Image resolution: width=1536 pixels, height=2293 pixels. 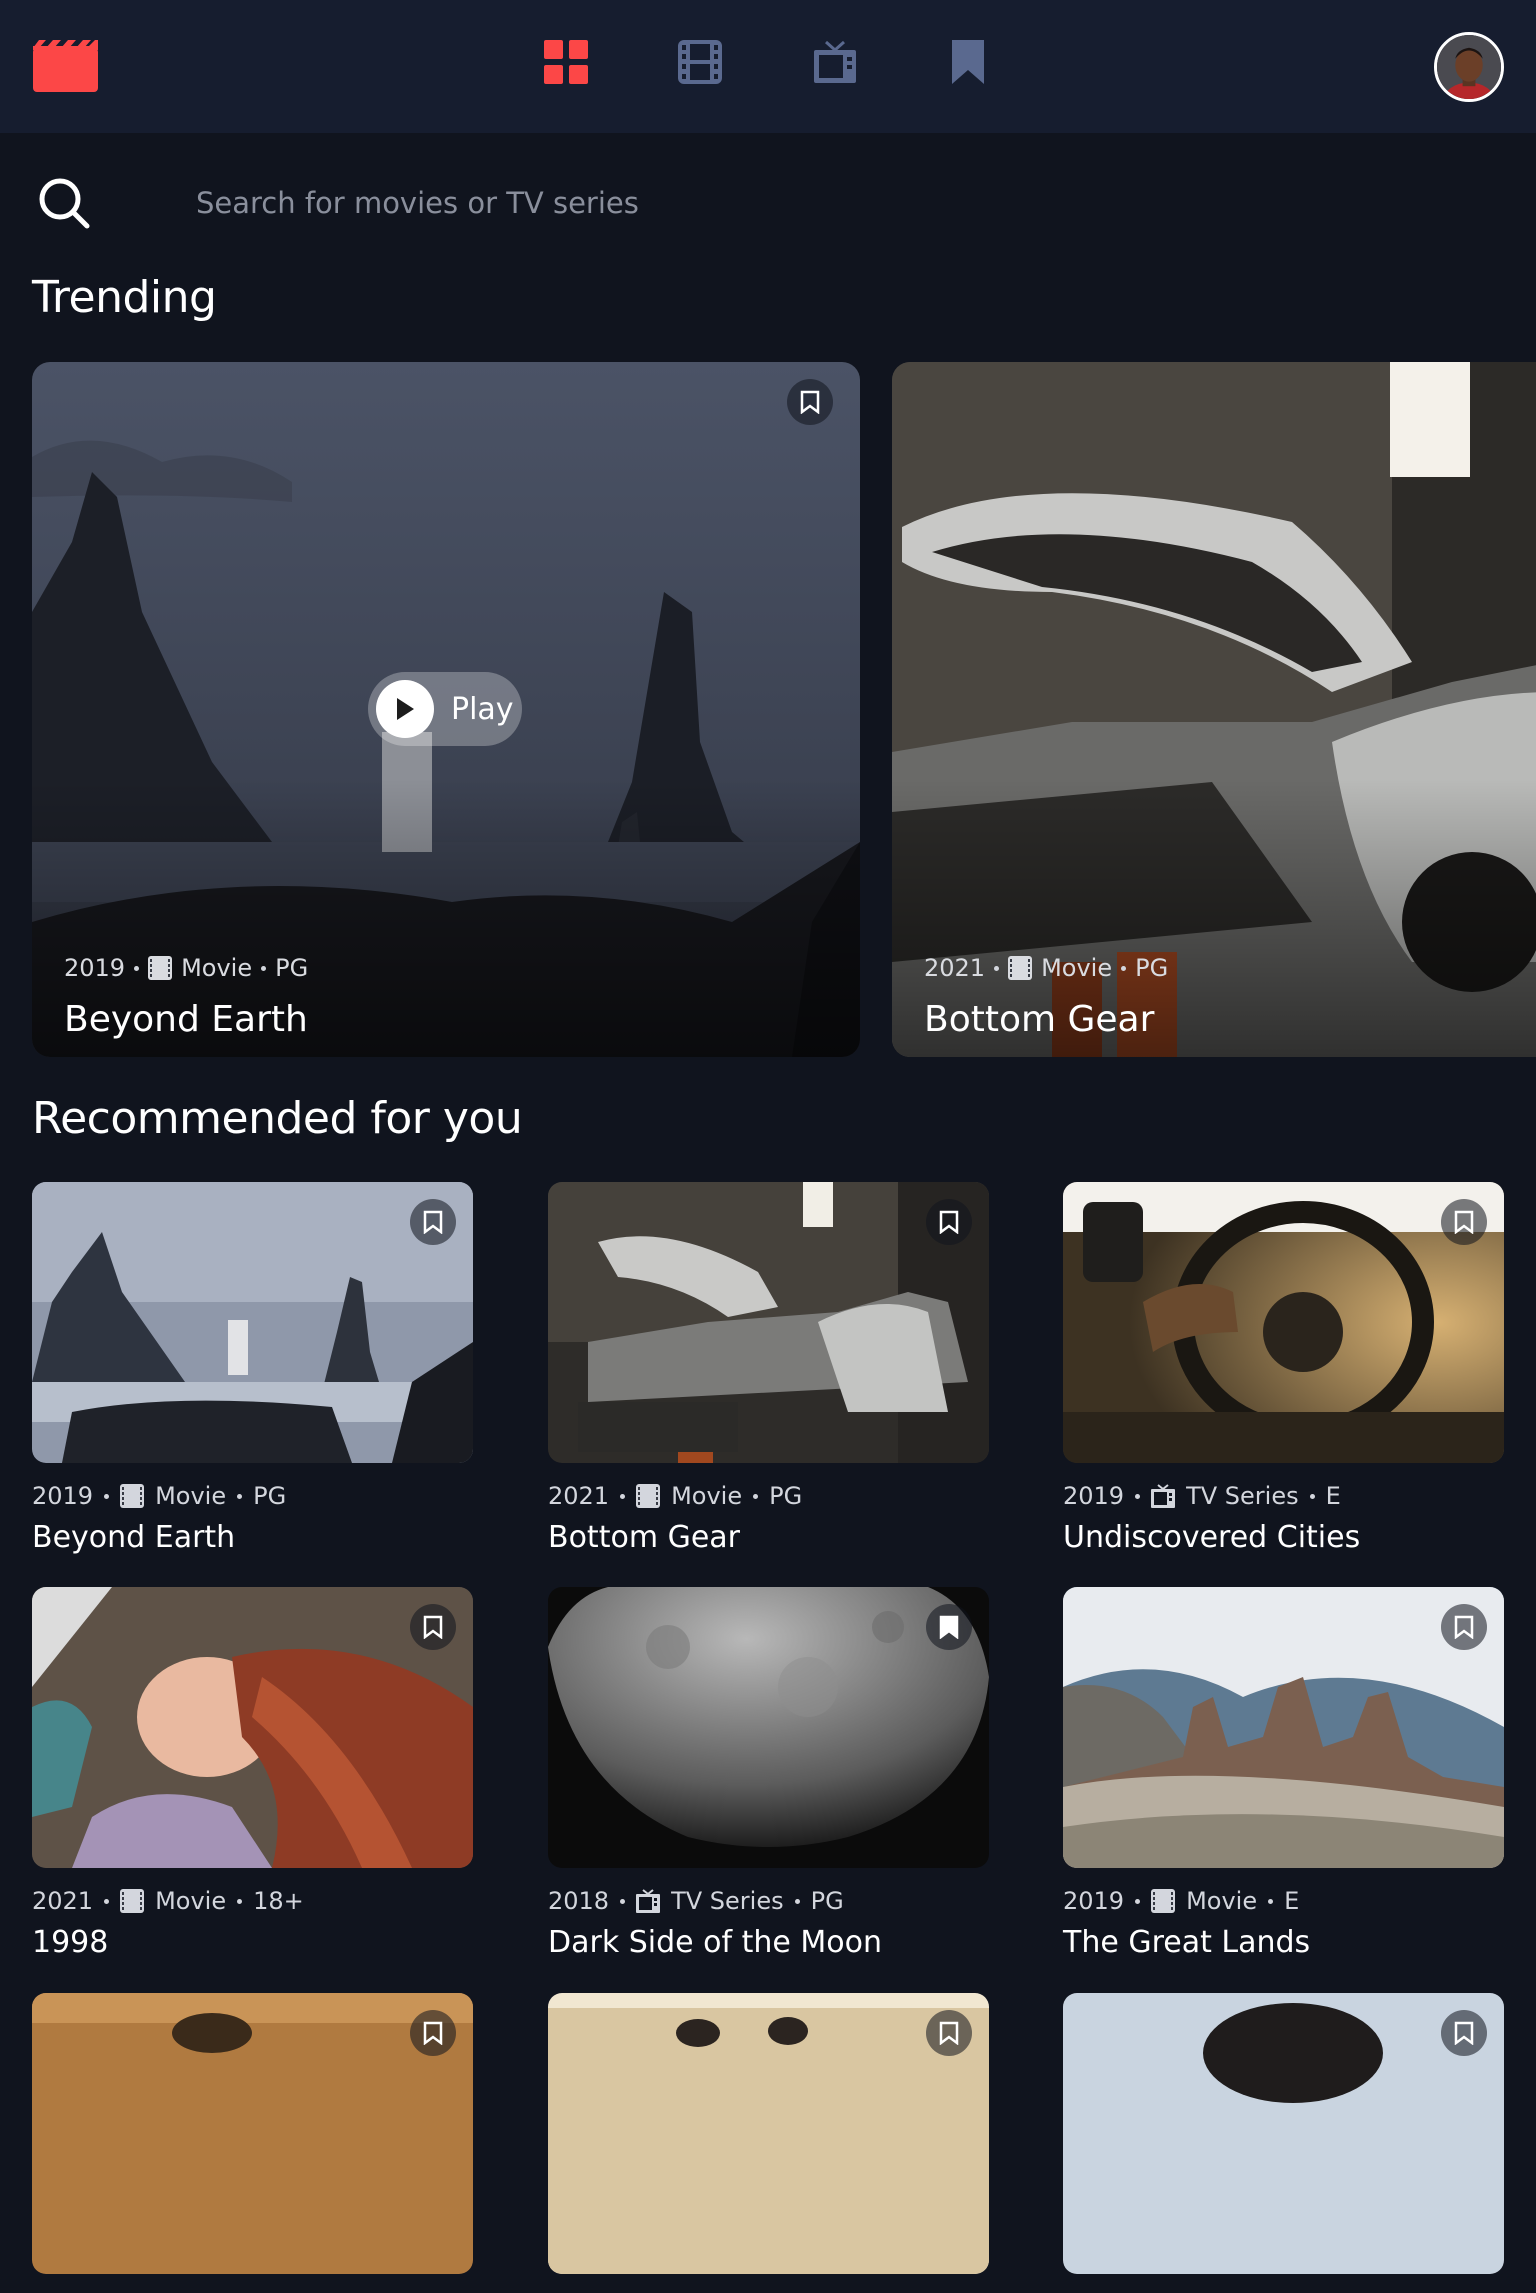 What do you see at coordinates (835, 62) in the screenshot?
I see `nav-tv-series-icon` at bounding box center [835, 62].